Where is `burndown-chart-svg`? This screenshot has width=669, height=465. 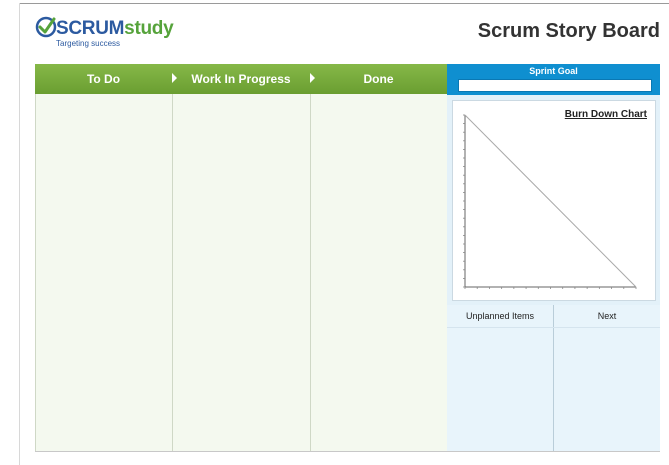
burndown-chart-svg is located at coordinates (550, 201).